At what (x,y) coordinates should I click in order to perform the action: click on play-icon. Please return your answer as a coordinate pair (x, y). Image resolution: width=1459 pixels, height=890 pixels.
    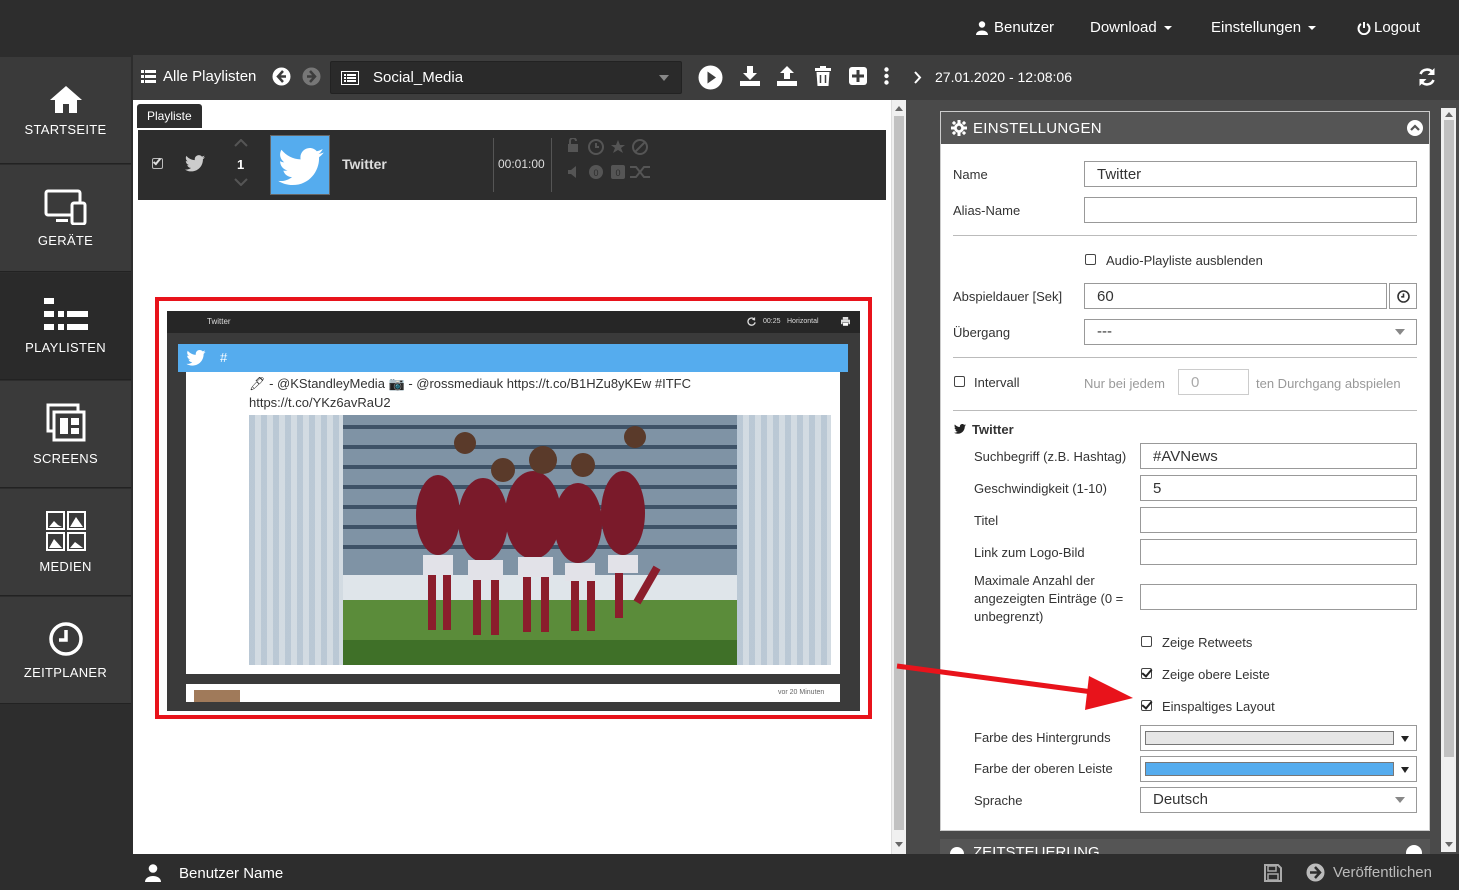
    Looking at the image, I should click on (710, 77).